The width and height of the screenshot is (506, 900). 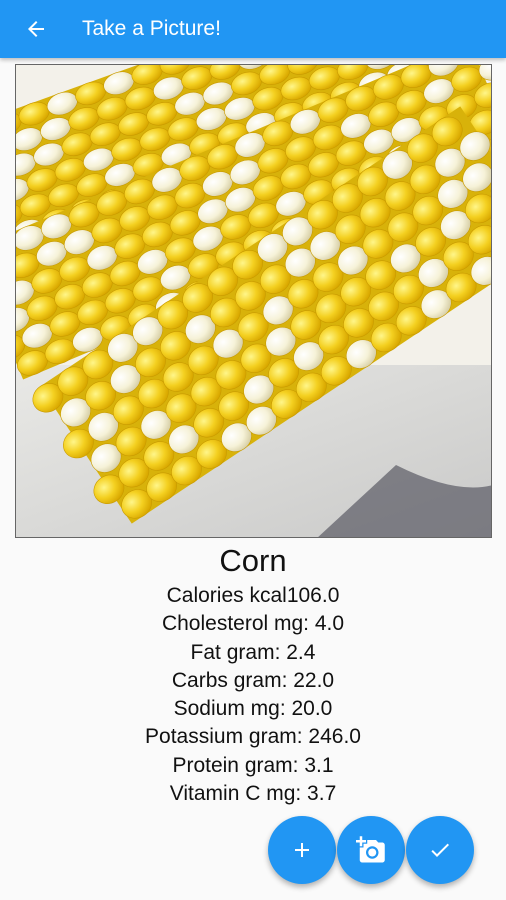 I want to click on plus-icon, so click(x=302, y=850).